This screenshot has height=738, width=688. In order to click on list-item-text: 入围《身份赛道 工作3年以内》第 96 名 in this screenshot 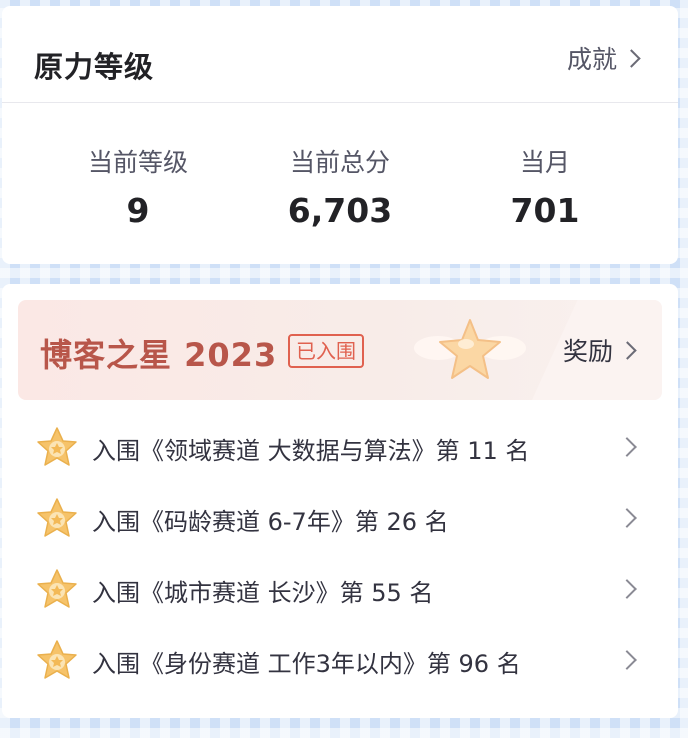, I will do `click(306, 664)`.